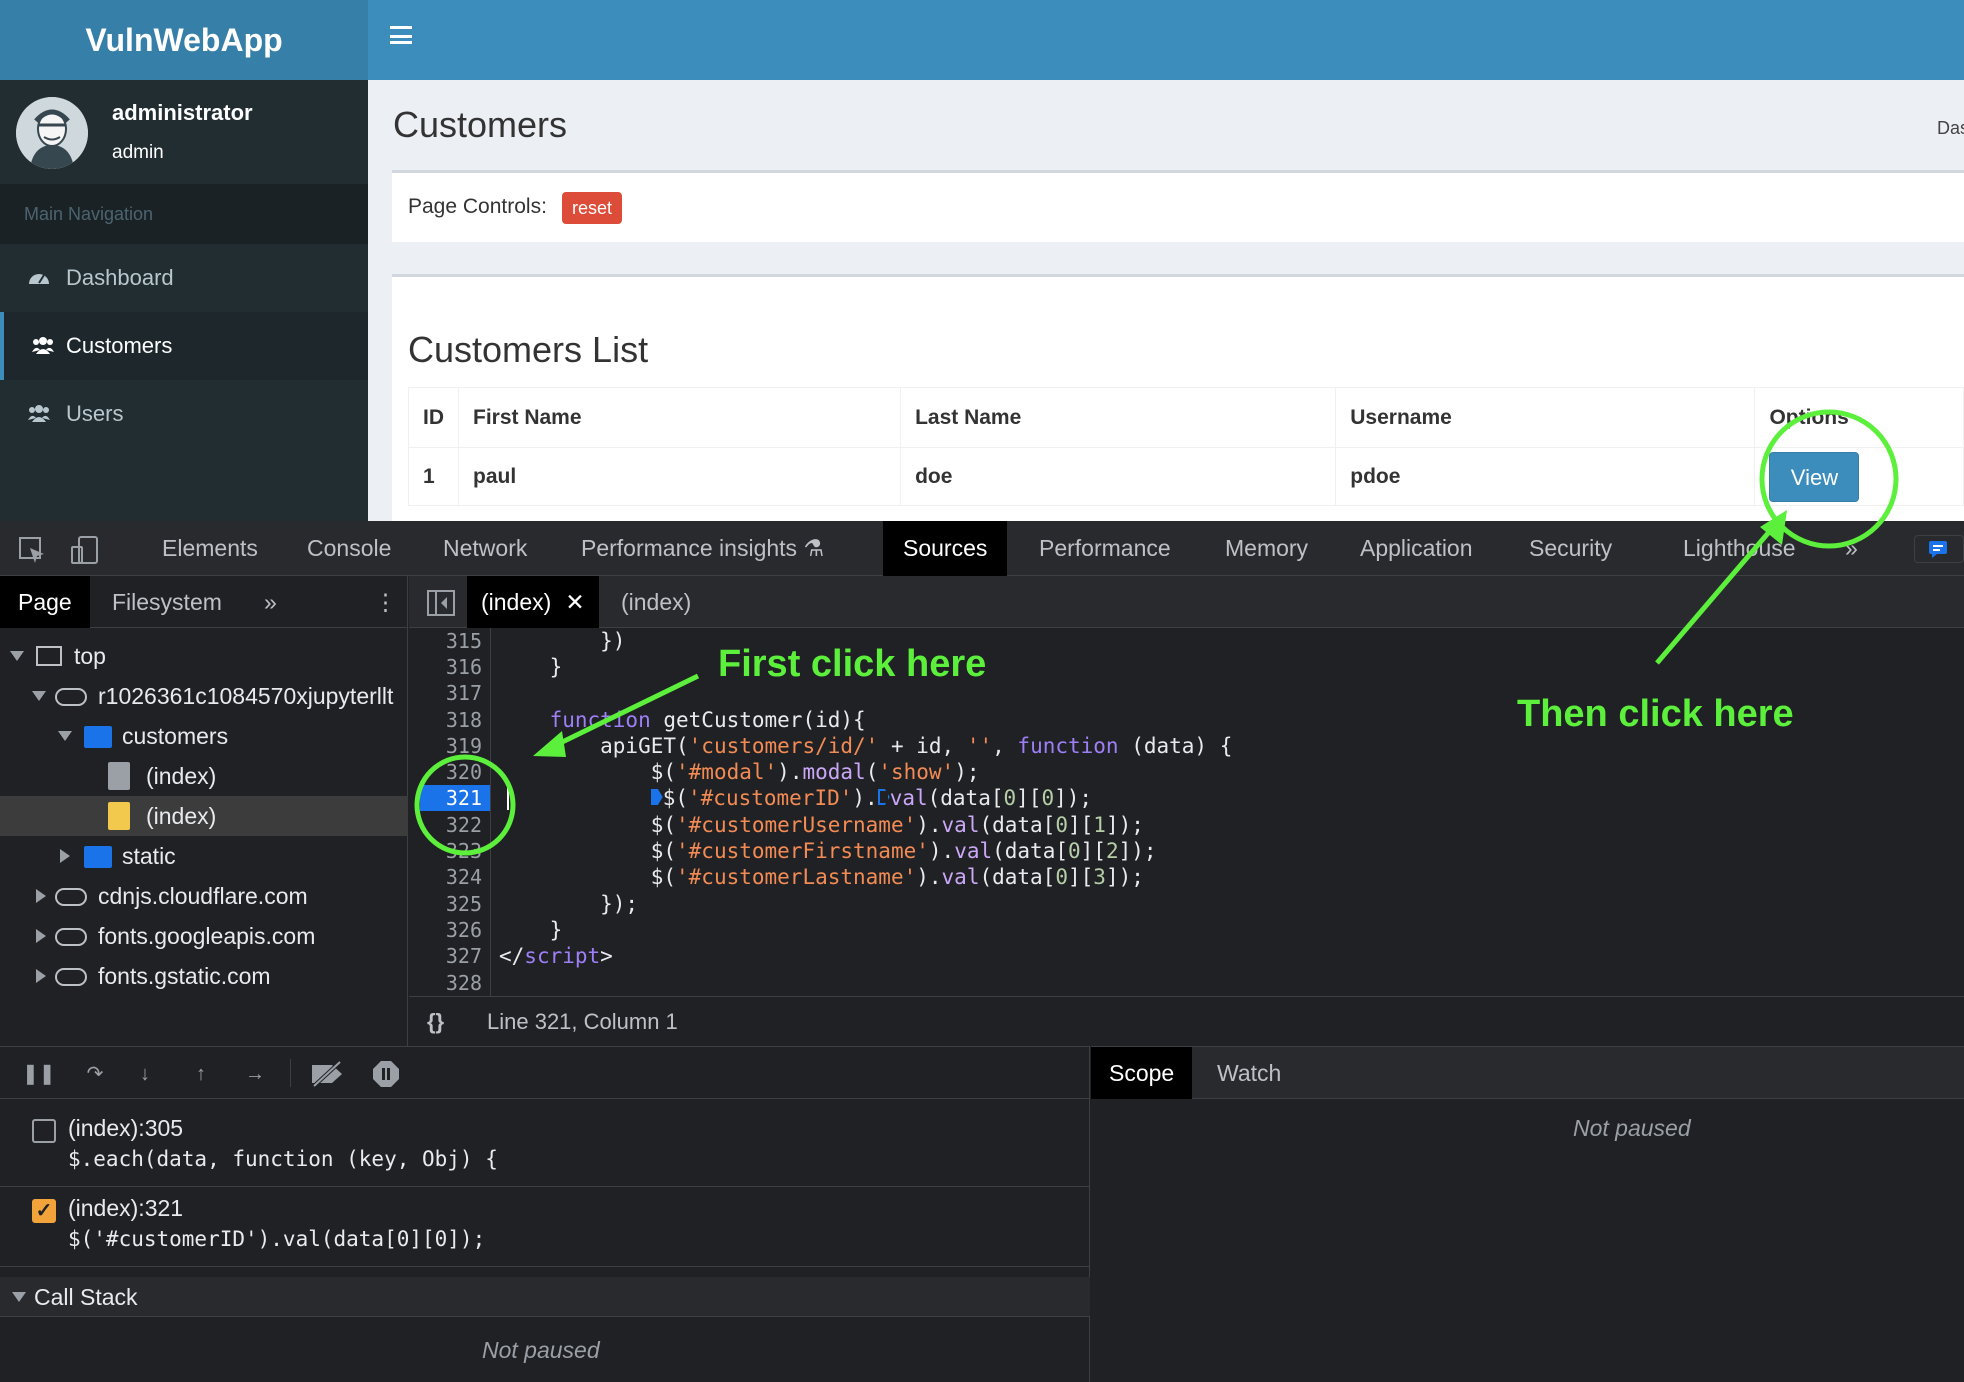 Image resolution: width=1964 pixels, height=1382 pixels. Describe the element at coordinates (85, 550) in the screenshot. I see `device-toolbar-icon` at that location.